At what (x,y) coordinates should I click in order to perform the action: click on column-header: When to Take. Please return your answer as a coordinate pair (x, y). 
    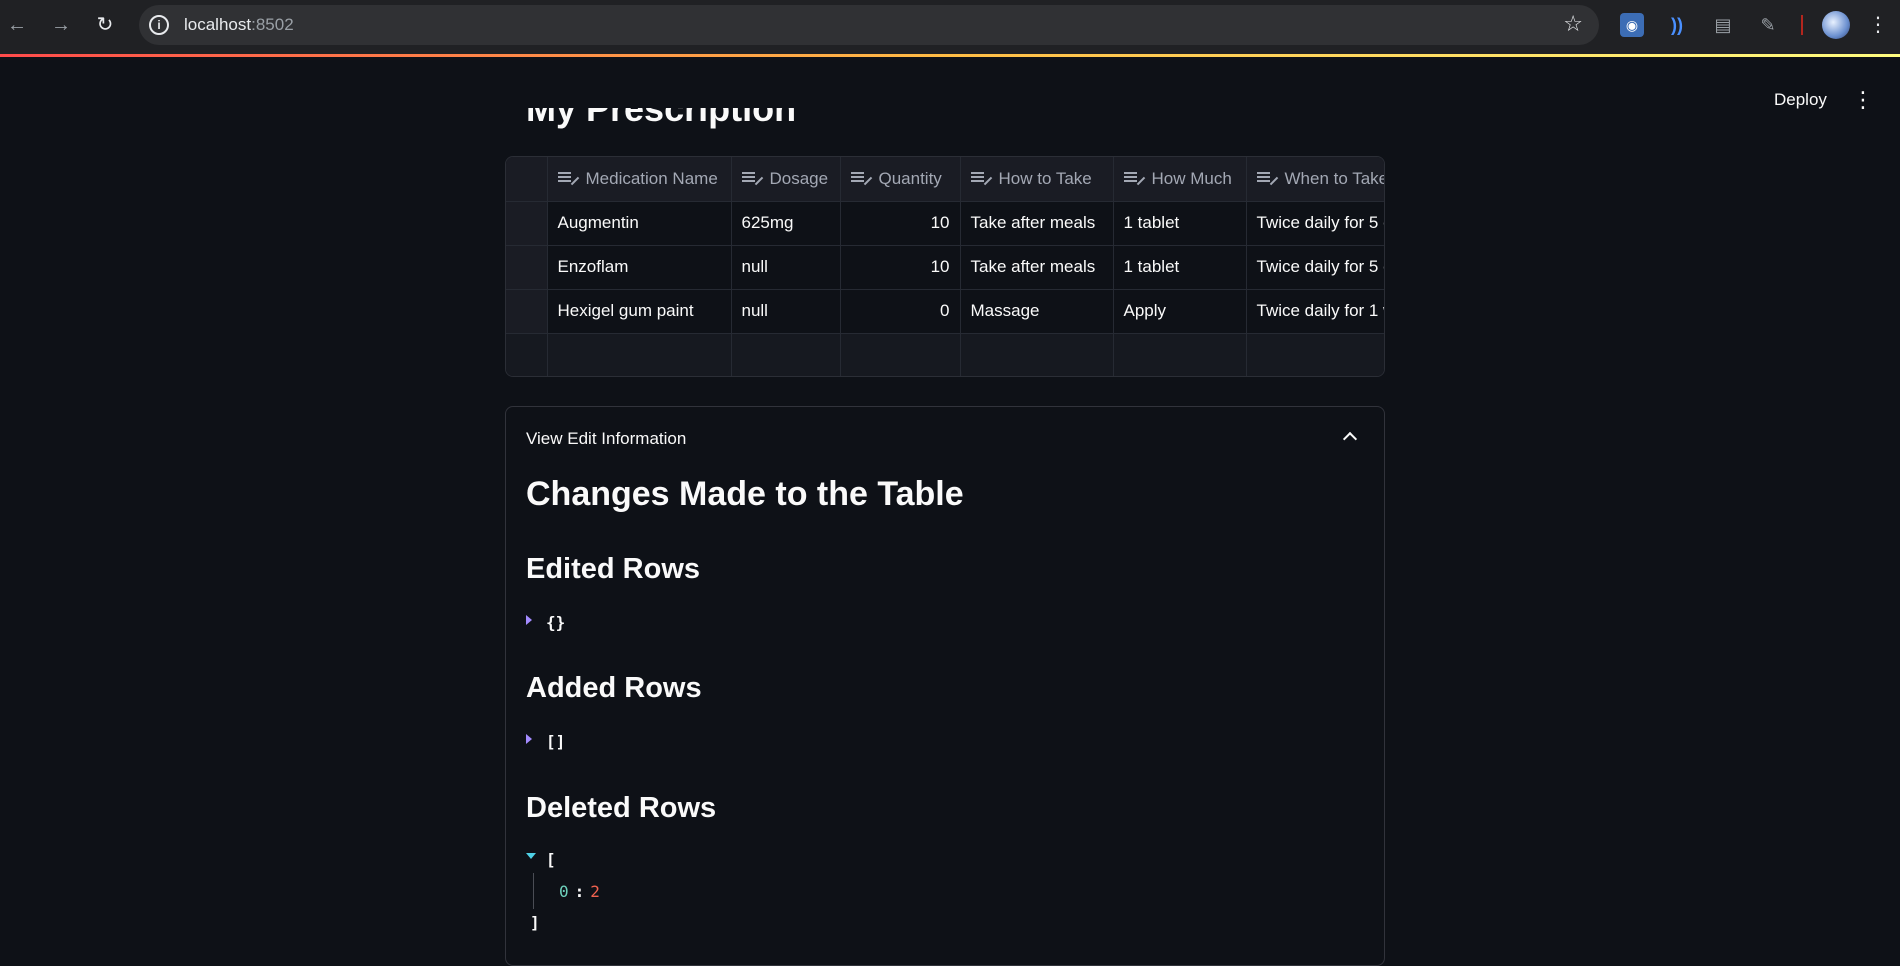
    Looking at the image, I should click on (1315, 179).